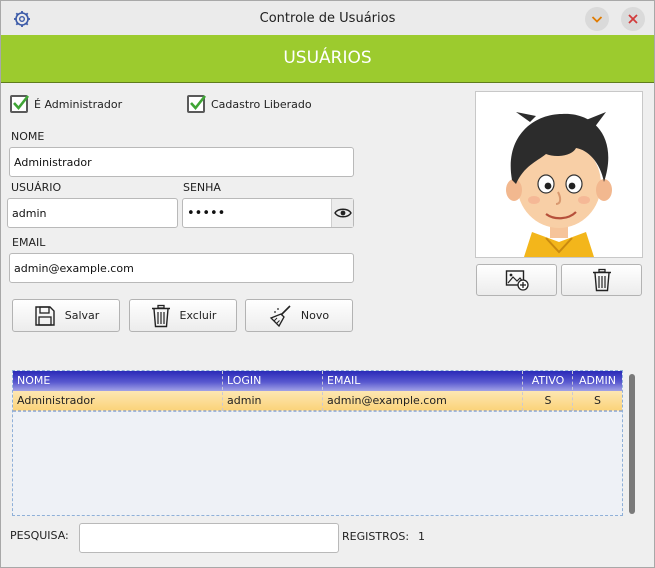 The image size is (655, 568). I want to click on is-admin-checkbox: É Administrador, so click(66, 104).